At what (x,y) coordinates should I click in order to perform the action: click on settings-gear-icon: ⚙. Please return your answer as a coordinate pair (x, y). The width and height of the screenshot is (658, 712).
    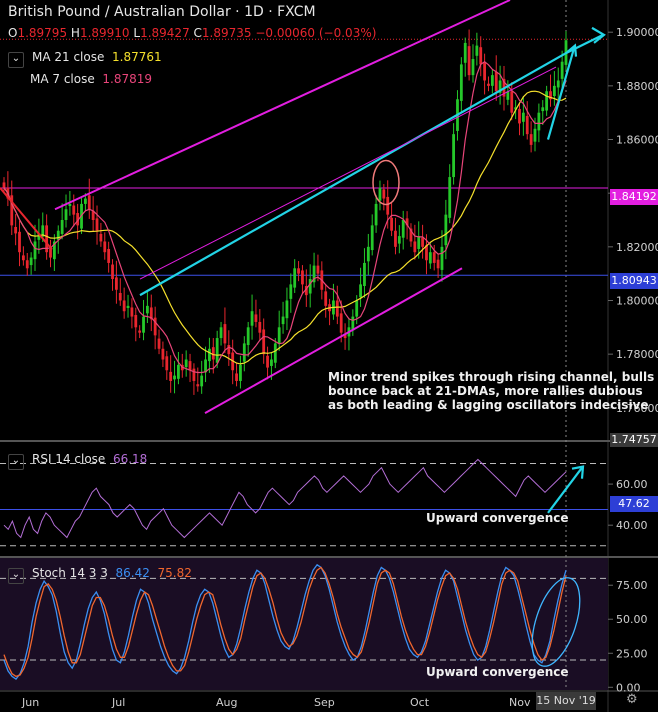
    Looking at the image, I should click on (632, 699).